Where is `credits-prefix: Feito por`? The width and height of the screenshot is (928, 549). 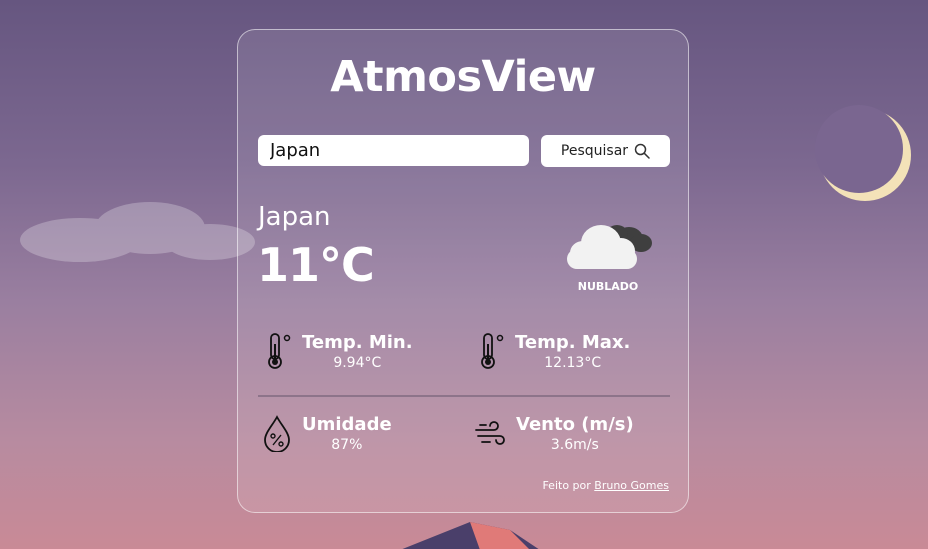 credits-prefix: Feito por is located at coordinates (566, 485).